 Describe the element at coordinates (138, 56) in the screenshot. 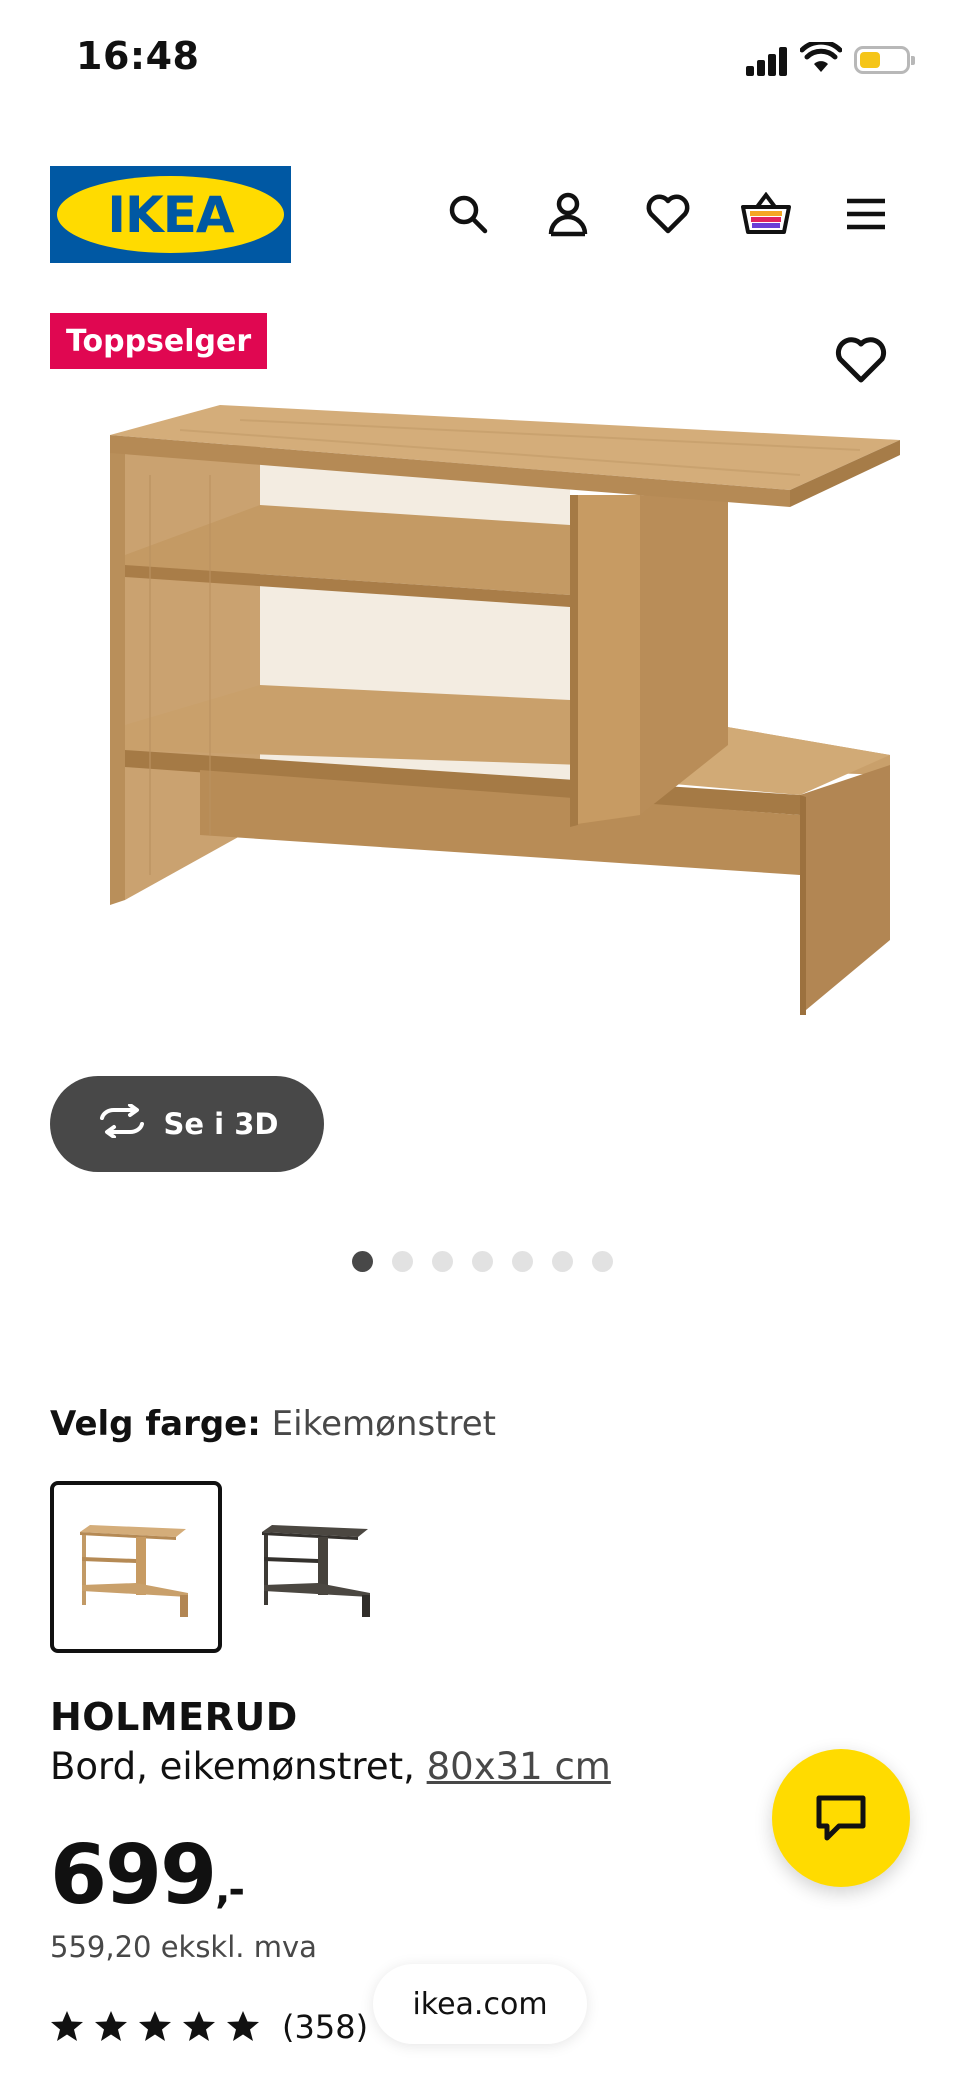

I see `status-time: 16:48` at that location.